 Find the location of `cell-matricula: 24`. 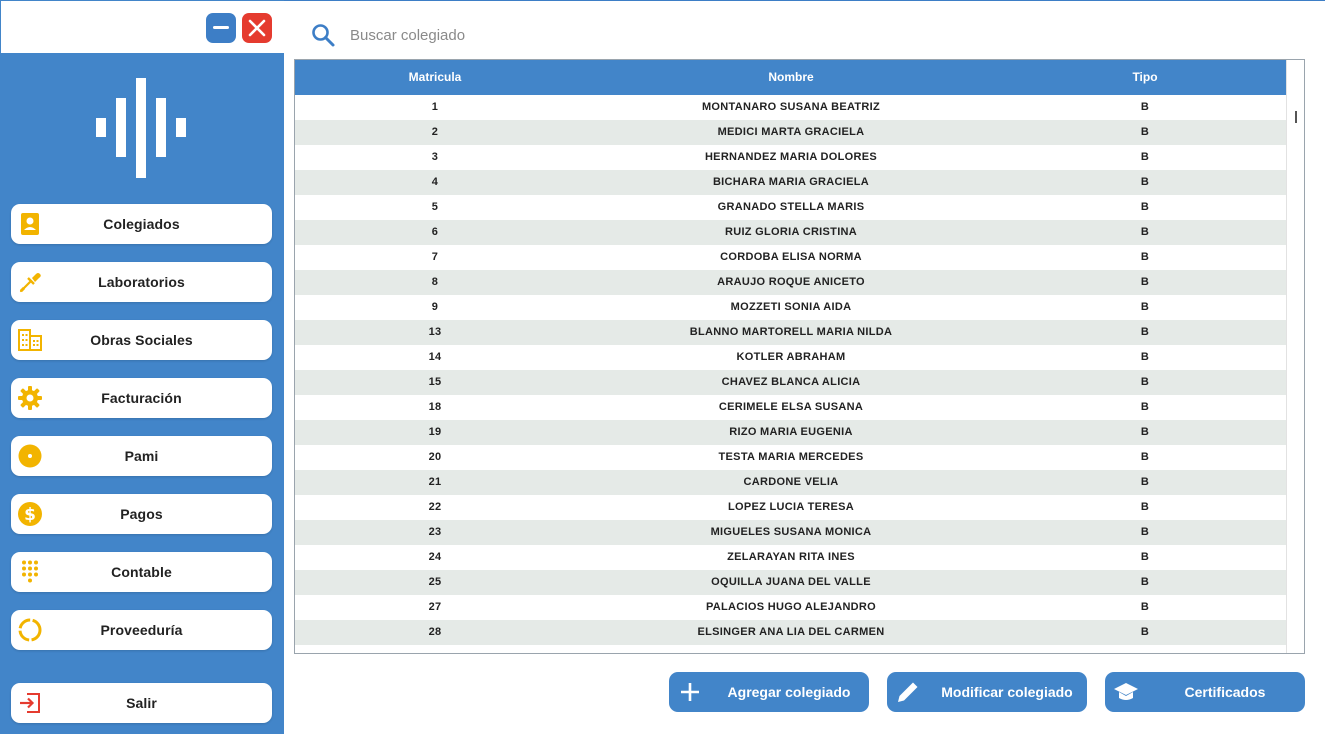

cell-matricula: 24 is located at coordinates (435, 557).